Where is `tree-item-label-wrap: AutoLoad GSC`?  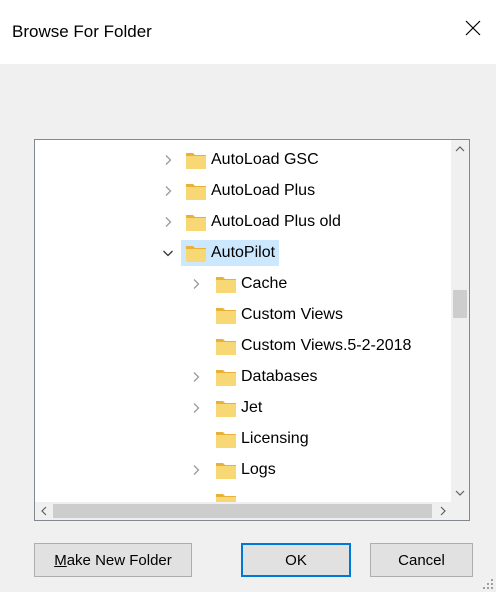 tree-item-label-wrap: AutoLoad GSC is located at coordinates (265, 160).